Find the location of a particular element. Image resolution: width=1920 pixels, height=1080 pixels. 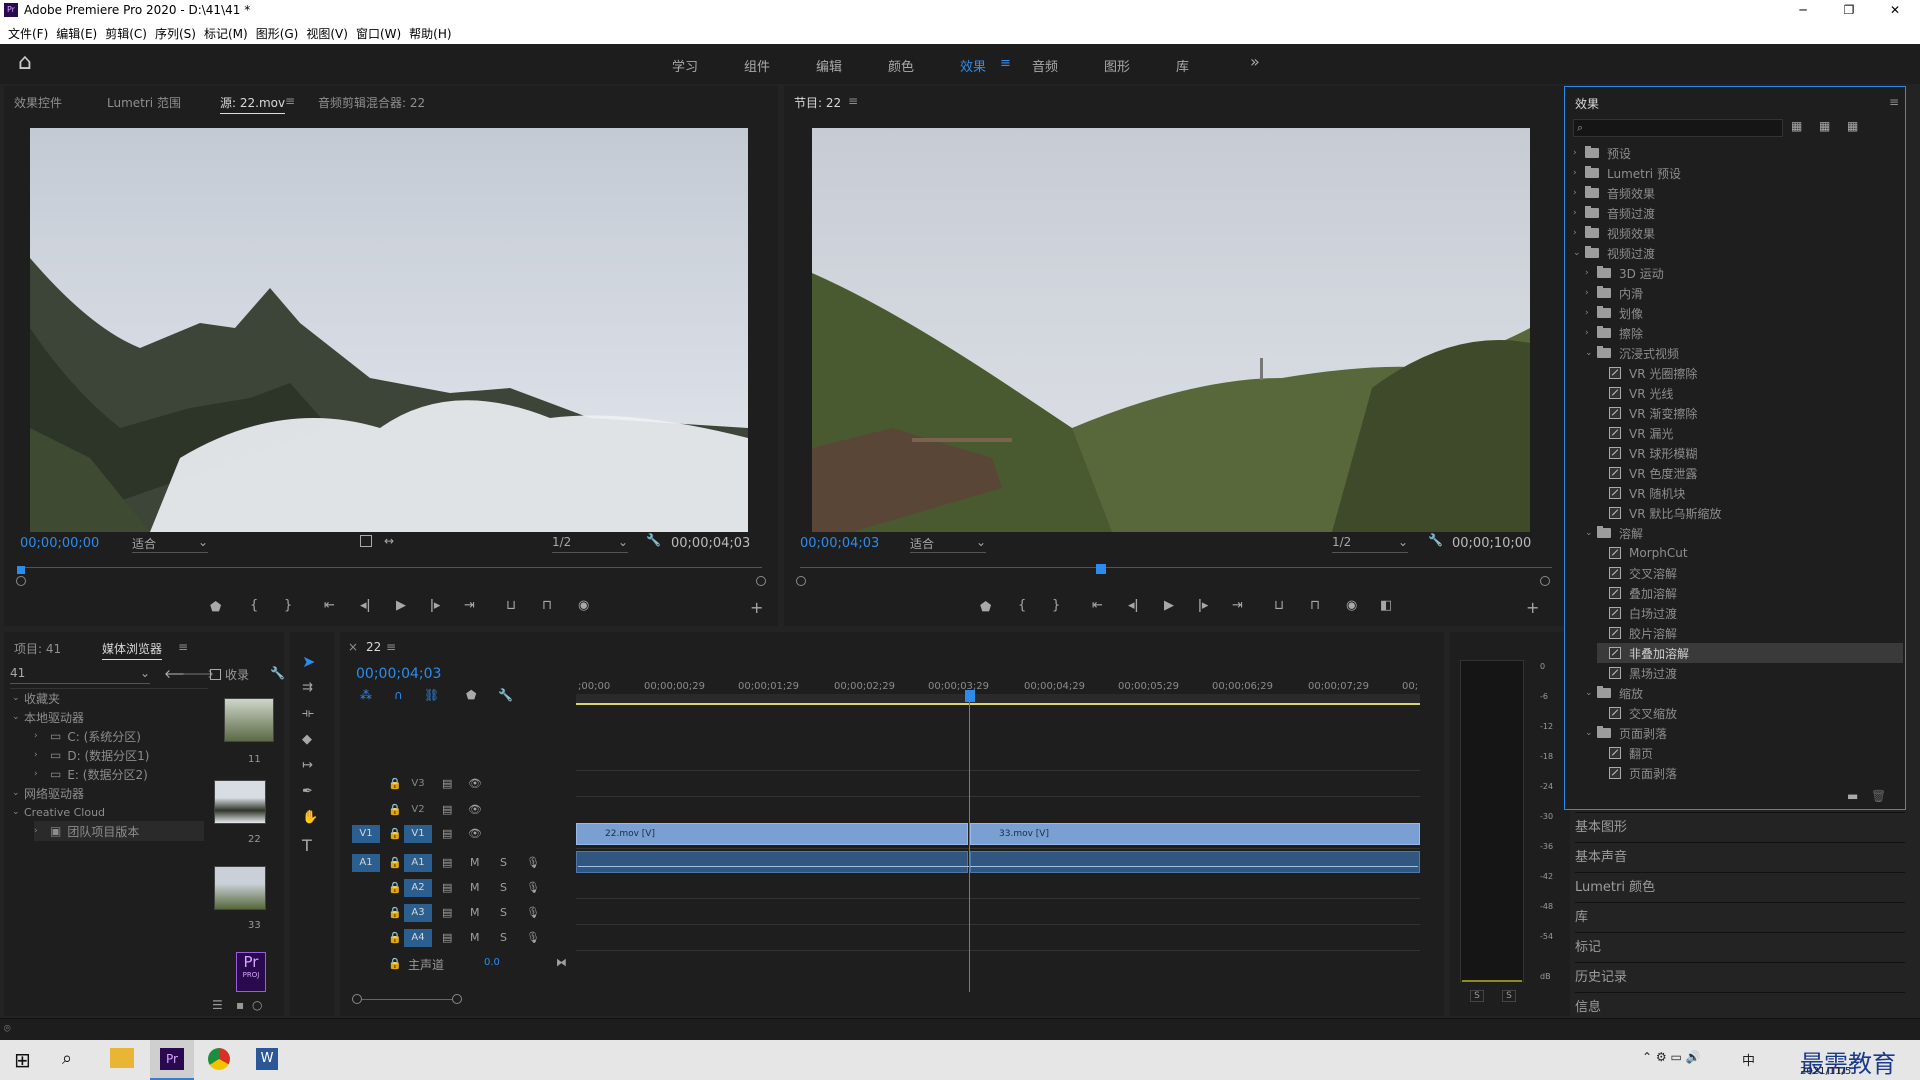

step-forward-icon: ǀ▸ is located at coordinates (435, 605).